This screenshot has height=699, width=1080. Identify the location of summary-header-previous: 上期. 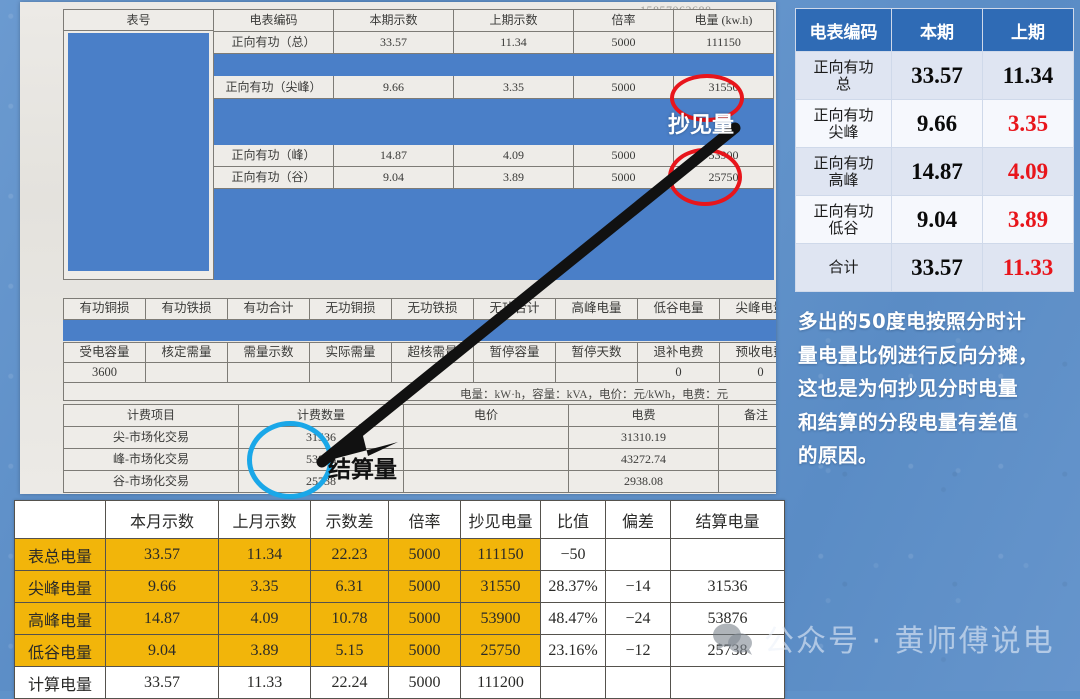
(1028, 30).